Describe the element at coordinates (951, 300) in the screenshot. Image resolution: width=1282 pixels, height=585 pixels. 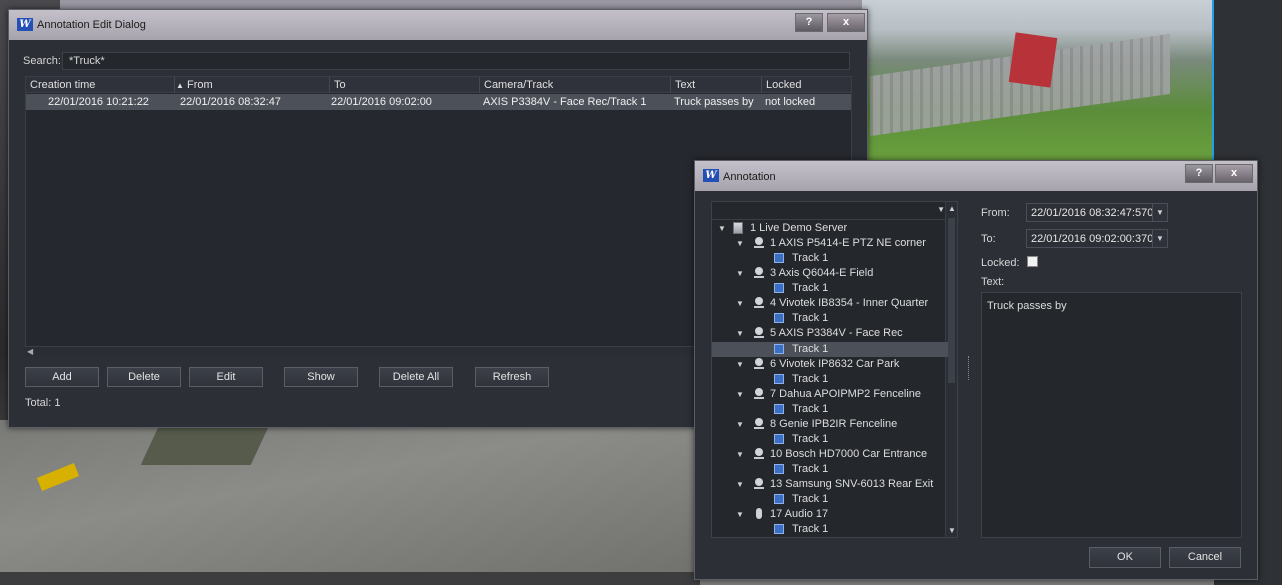
I see `scroll-thumb` at that location.